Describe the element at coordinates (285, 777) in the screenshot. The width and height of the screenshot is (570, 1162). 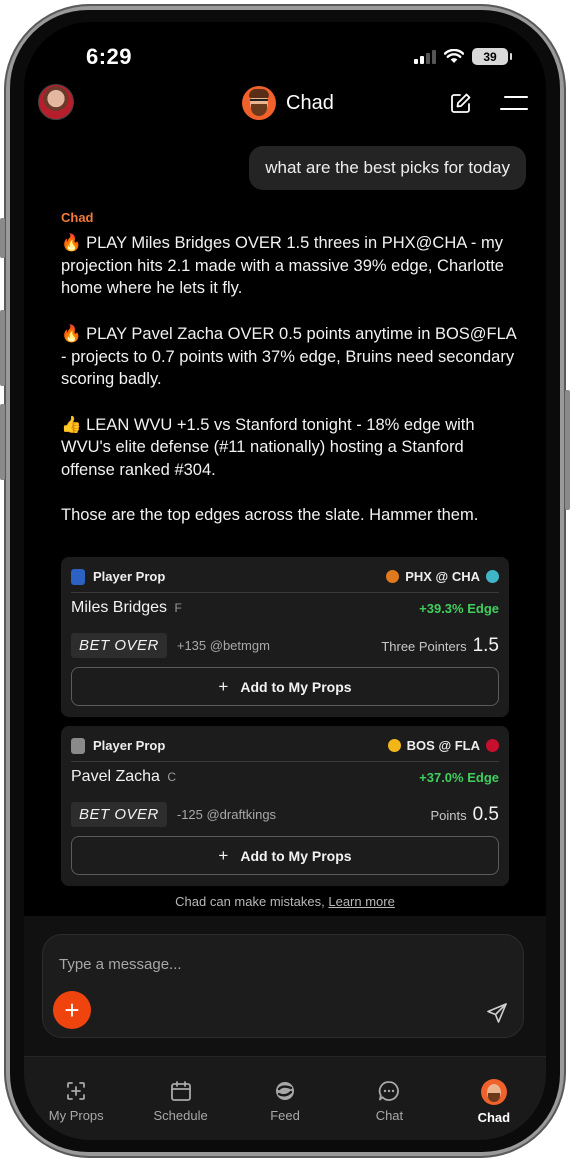
I see `player-row: Pavel Zacha C +37.0% Edge` at that location.